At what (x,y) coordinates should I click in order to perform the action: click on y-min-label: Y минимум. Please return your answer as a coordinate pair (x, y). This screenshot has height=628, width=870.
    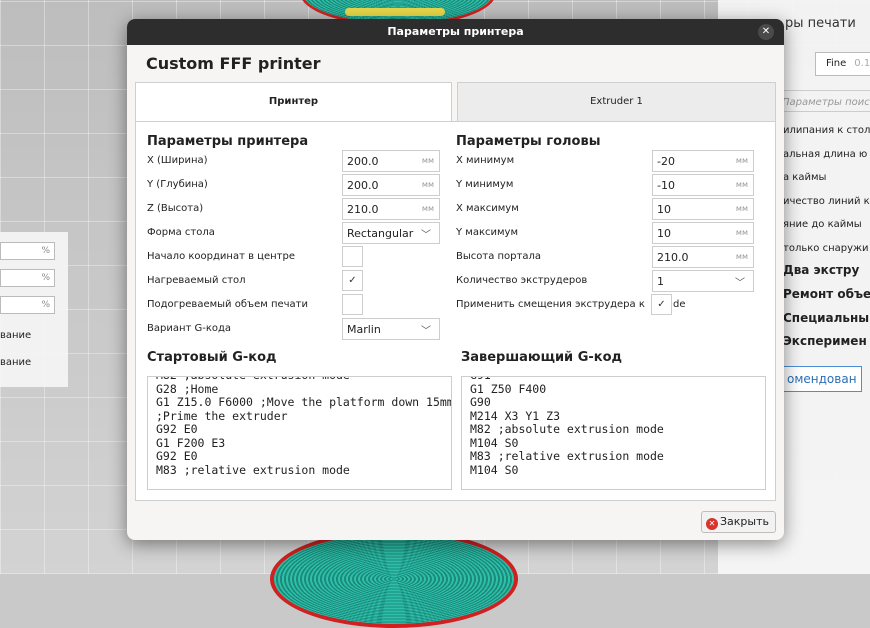
    Looking at the image, I should click on (485, 184).